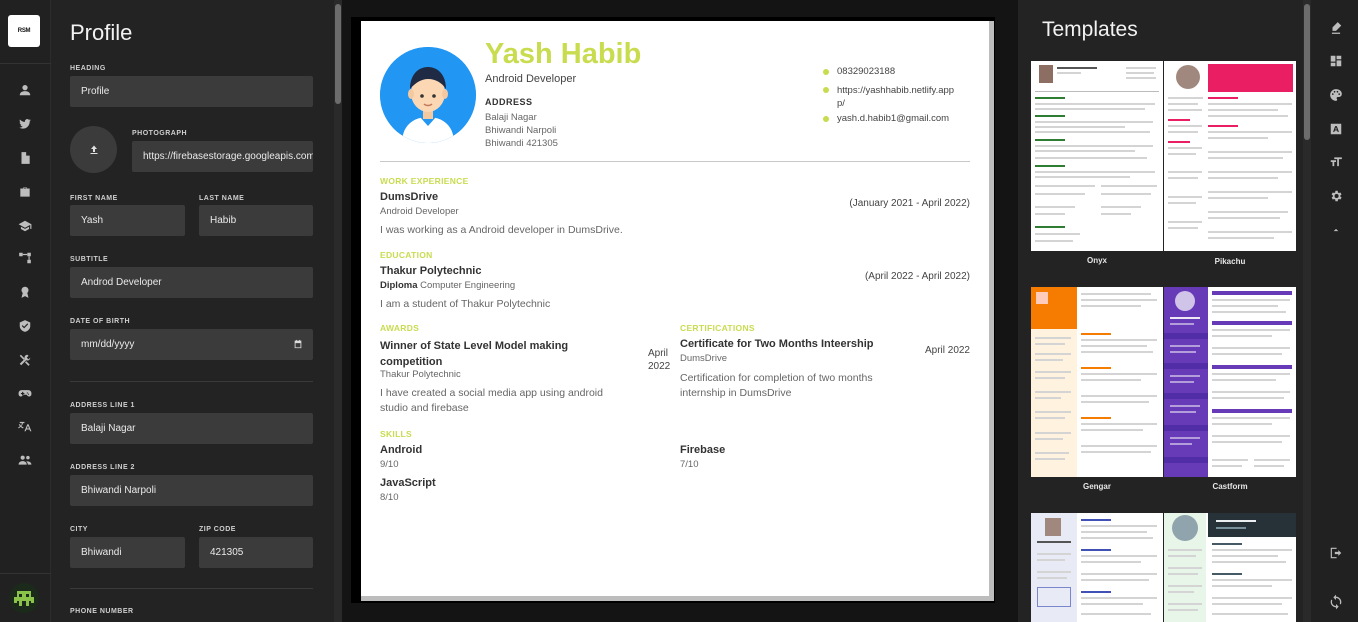 This screenshot has width=1358, height=622. What do you see at coordinates (25, 426) in the screenshot?
I see `languages-translate-icon` at bounding box center [25, 426].